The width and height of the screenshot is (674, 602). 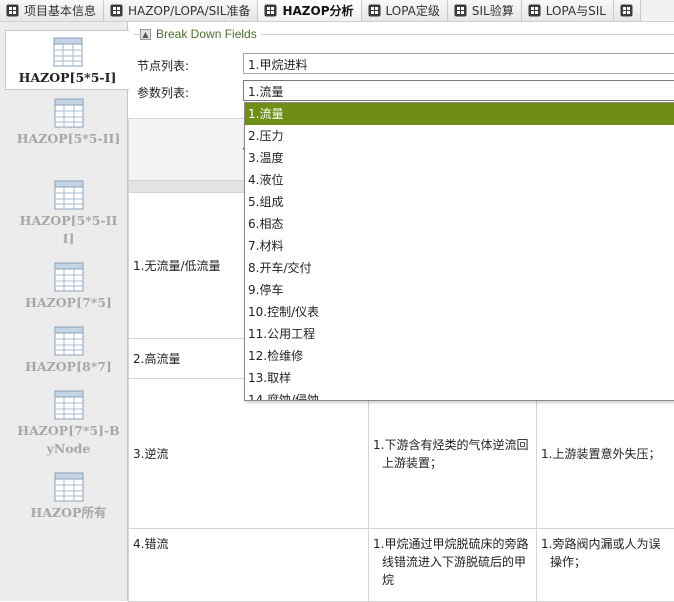 I want to click on tab-label: LOPA与SIL, so click(x=576, y=10).